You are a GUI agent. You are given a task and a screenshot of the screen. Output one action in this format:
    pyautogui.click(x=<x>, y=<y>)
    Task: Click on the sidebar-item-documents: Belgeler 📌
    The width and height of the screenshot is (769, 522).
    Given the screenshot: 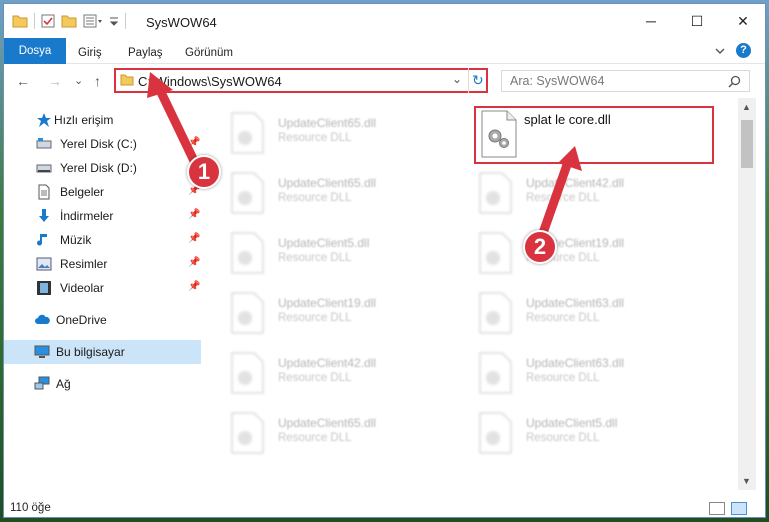 What is the action you would take?
    pyautogui.click(x=102, y=192)
    